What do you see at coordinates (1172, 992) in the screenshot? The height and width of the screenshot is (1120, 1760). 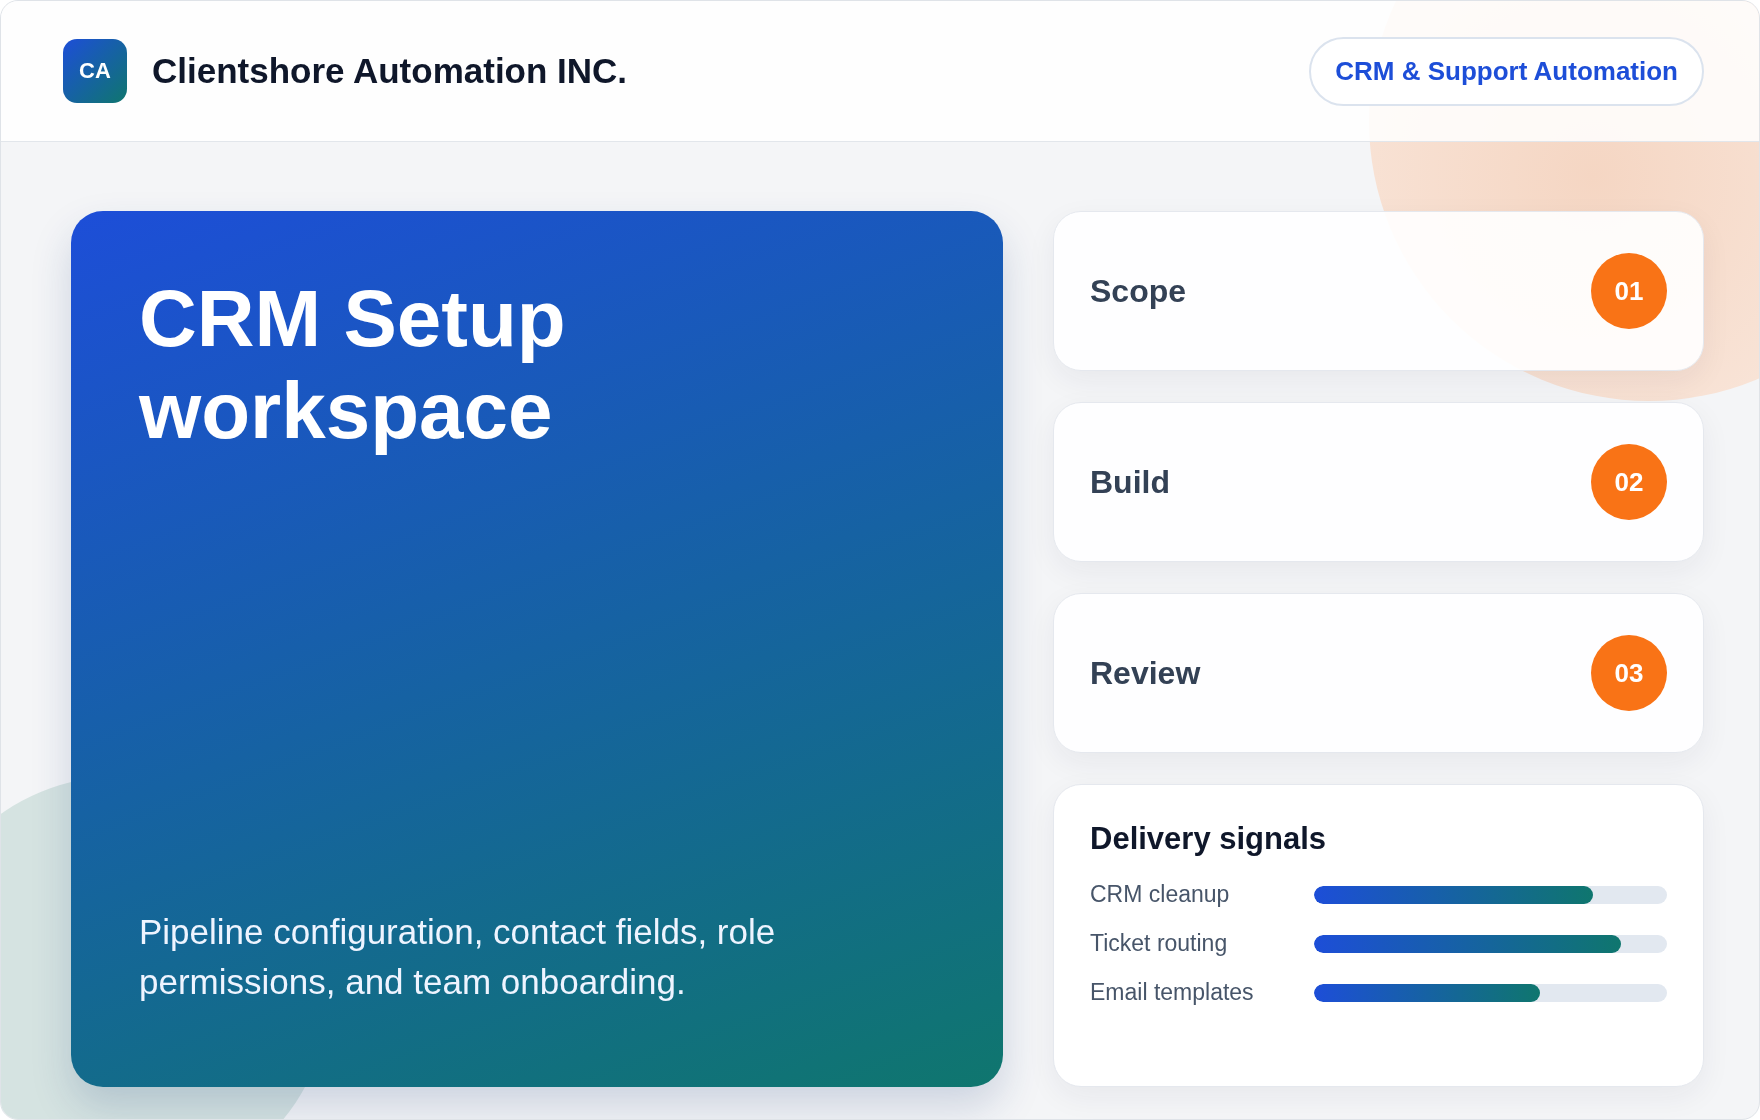 I see `signal-label: Email templates` at bounding box center [1172, 992].